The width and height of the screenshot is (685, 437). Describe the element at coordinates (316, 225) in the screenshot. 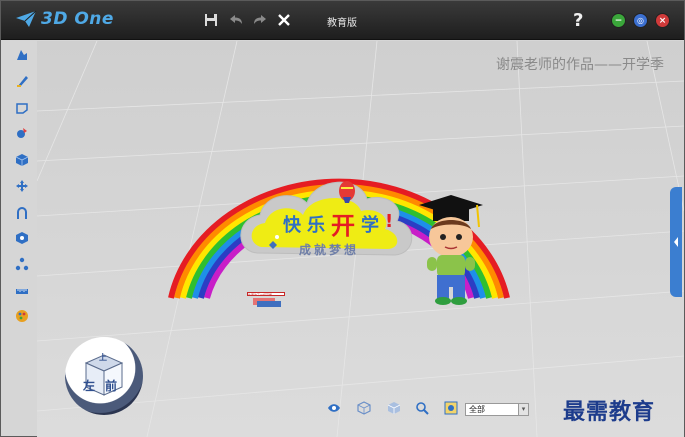

I see `sign-char: 乐` at that location.